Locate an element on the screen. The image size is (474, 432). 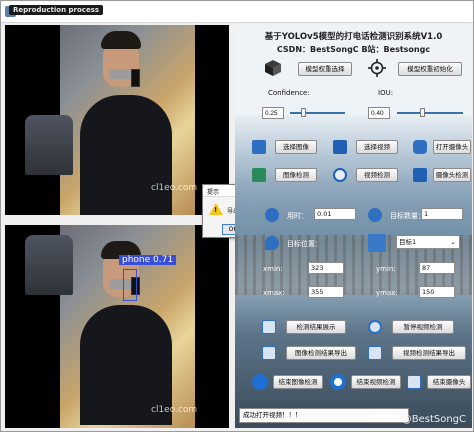
init-weights-button: 模型权重初始化 is located at coordinates (430, 69).